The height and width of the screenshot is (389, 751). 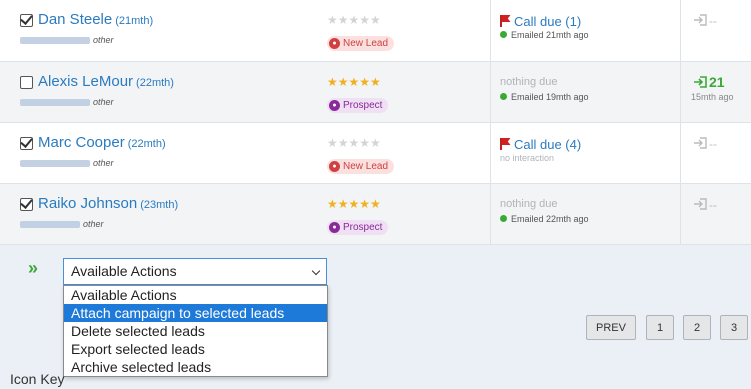 What do you see at coordinates (195, 349) in the screenshot?
I see `dropdown-option: Export selected leads` at bounding box center [195, 349].